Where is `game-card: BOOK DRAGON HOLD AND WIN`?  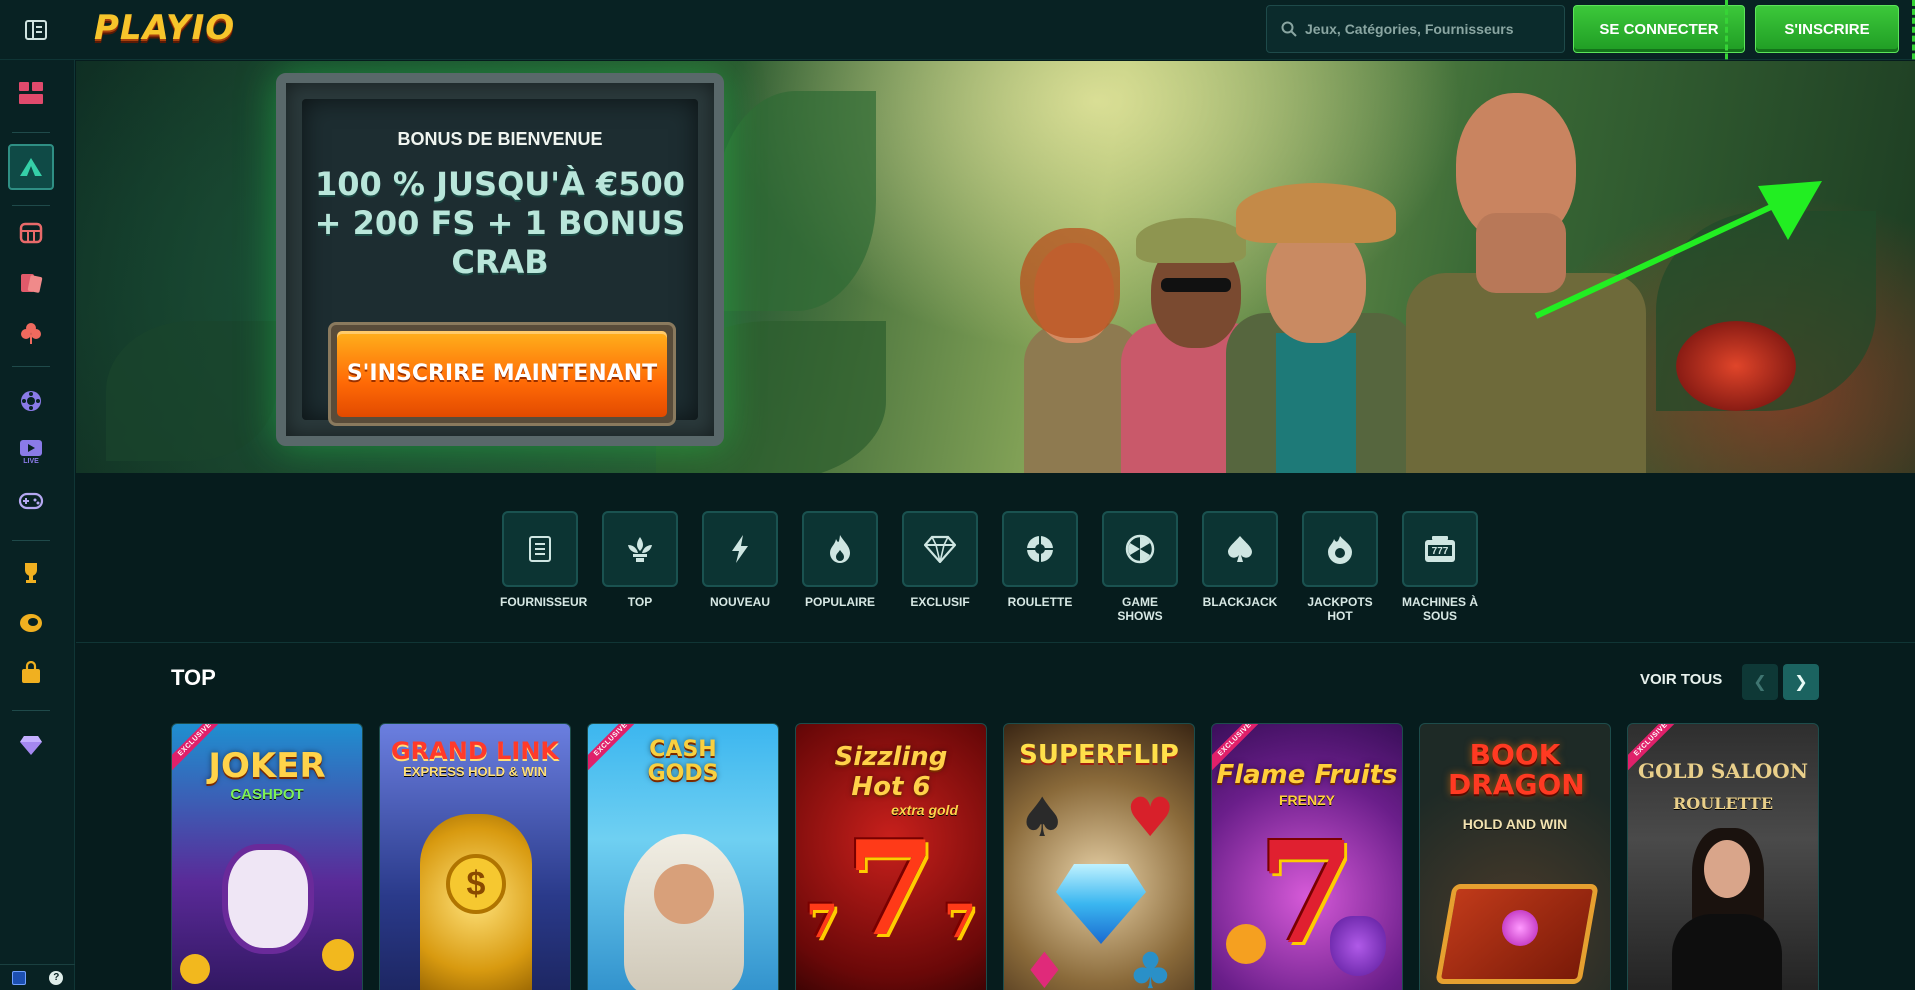
game-card: BOOK DRAGON HOLD AND WIN is located at coordinates (1515, 856).